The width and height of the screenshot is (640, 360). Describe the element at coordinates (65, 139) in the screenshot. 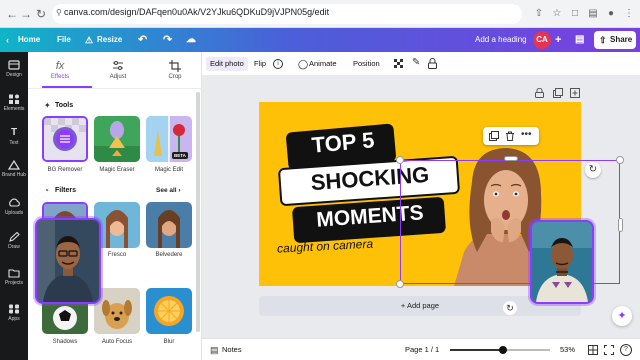

I see `bg-remover-thumb` at that location.